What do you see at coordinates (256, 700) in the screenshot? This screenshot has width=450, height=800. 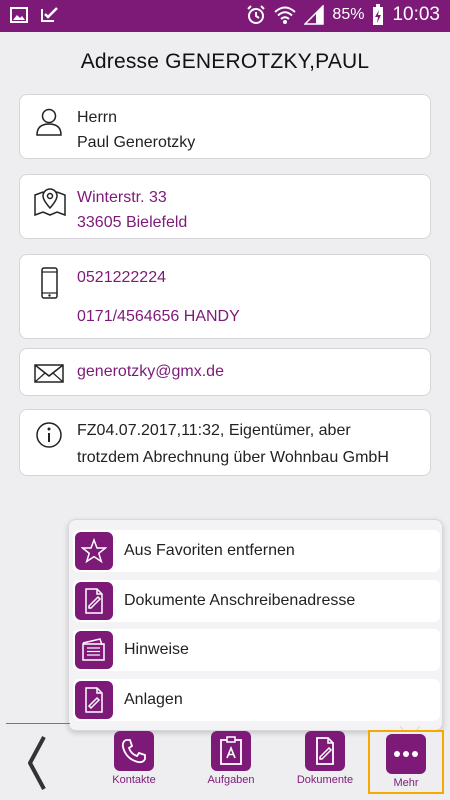 I see `menu-item-attachments: Anlagen` at bounding box center [256, 700].